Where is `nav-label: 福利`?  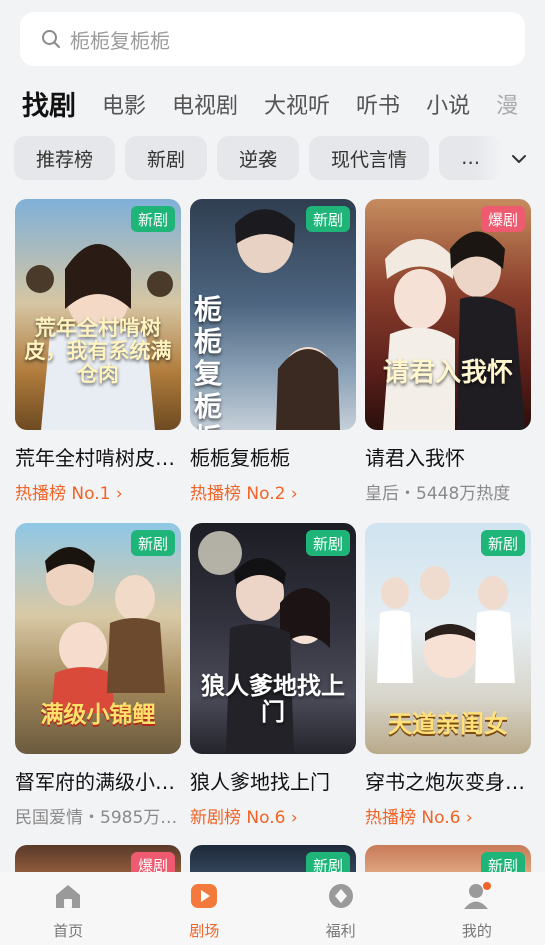
nav-label: 福利 is located at coordinates (340, 931).